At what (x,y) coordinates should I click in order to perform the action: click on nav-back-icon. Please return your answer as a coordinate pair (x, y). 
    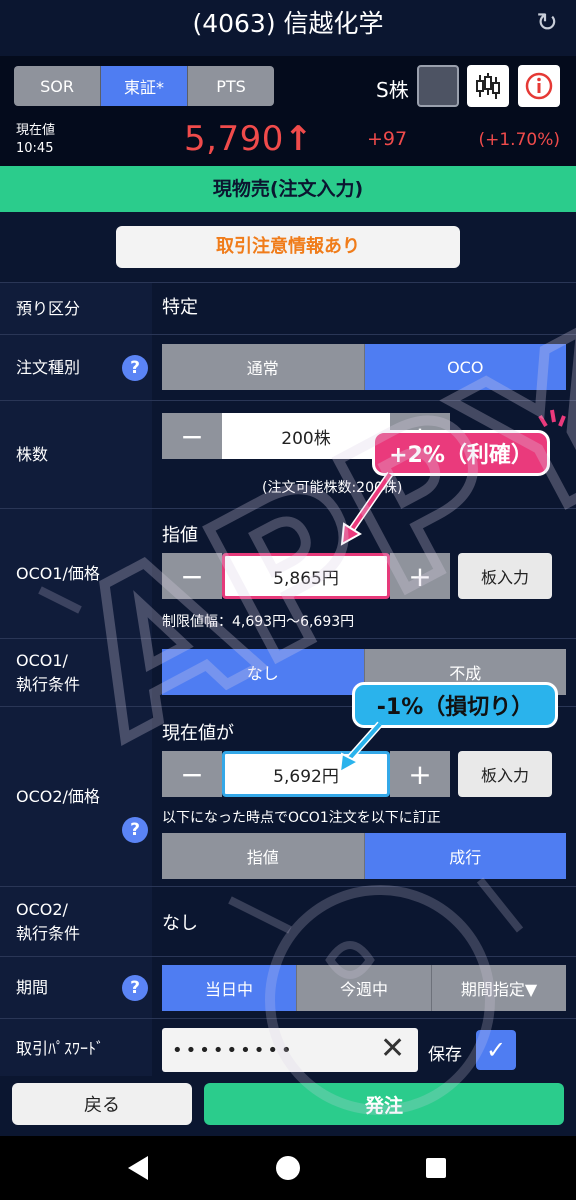
    Looking at the image, I should click on (138, 1168).